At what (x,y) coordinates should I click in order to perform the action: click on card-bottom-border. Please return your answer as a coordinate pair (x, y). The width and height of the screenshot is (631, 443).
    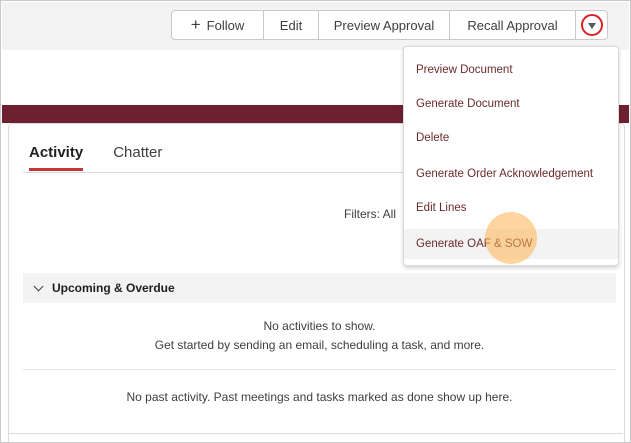
    Looking at the image, I should click on (315, 433).